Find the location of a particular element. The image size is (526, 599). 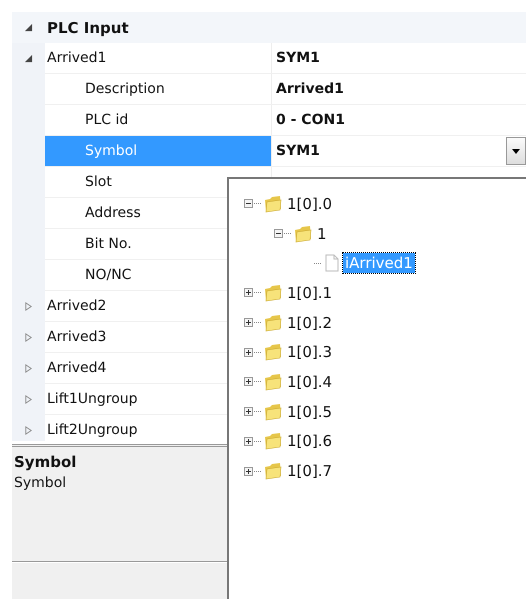

property-name: Arrived1 is located at coordinates (158, 58).